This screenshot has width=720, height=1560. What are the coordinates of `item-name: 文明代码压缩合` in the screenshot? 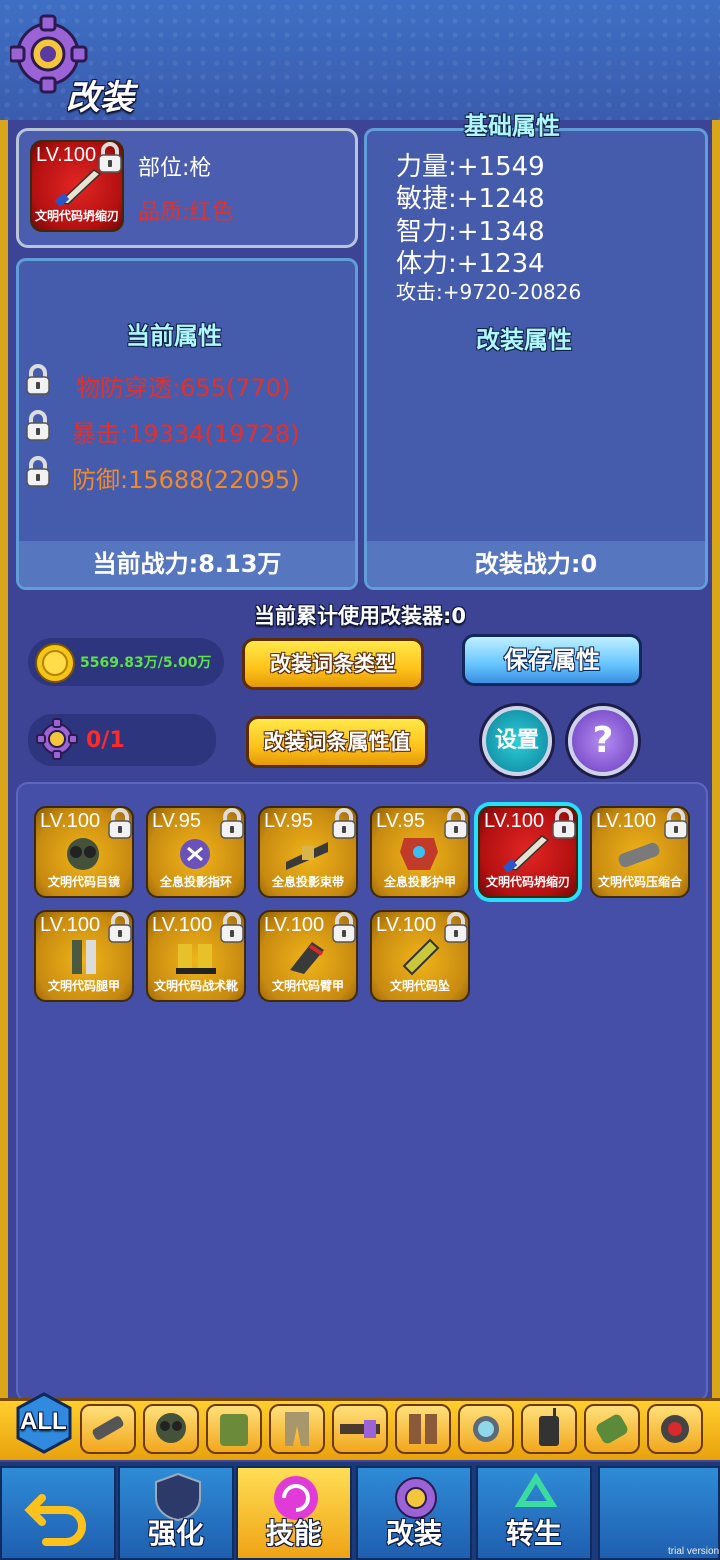 It's located at (639, 882).